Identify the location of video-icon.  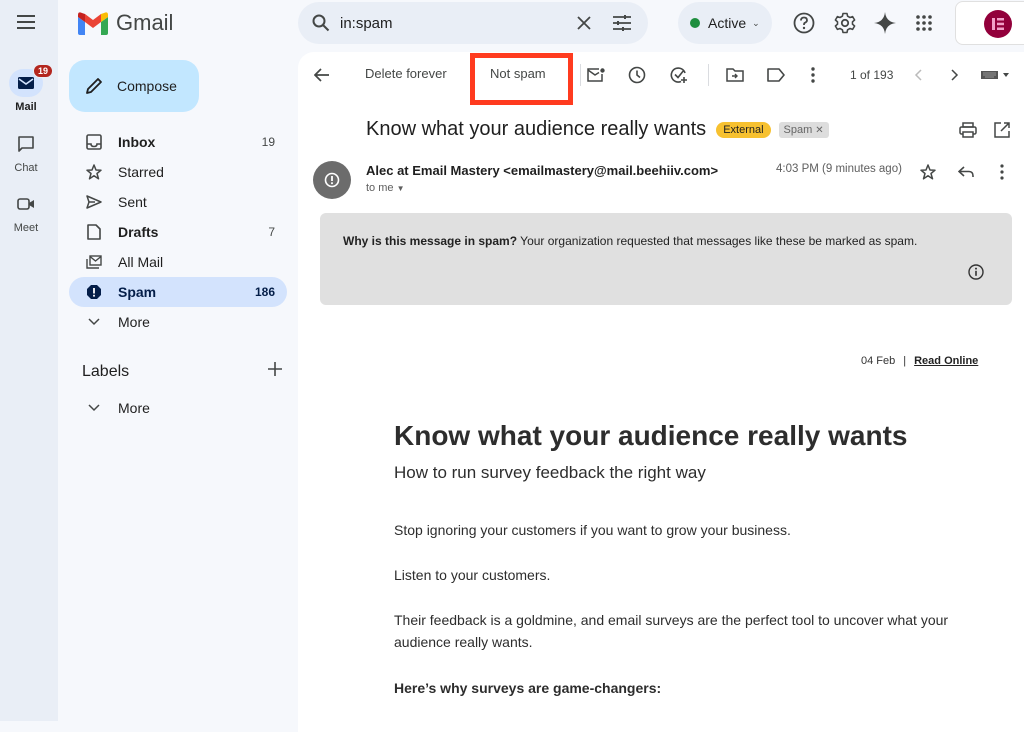
(25, 204).